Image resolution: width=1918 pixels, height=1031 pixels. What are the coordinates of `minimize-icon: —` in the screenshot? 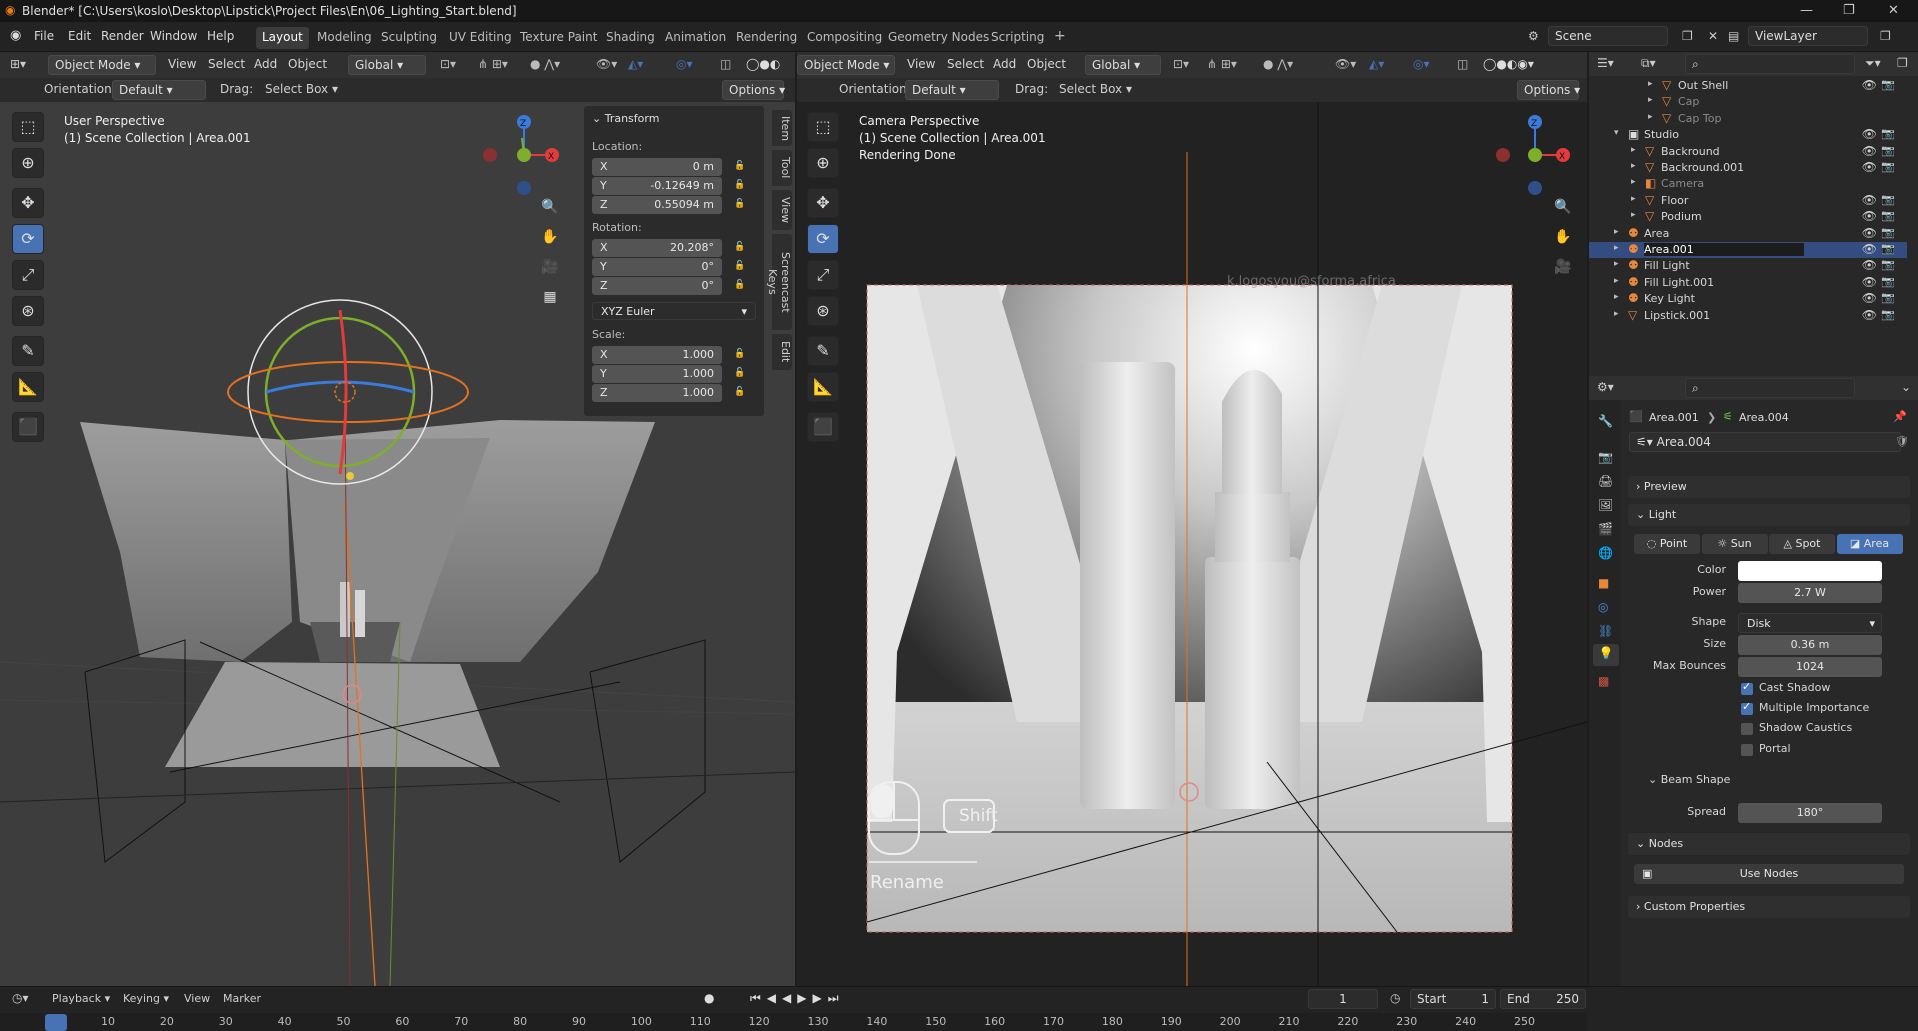 It's located at (1806, 10).